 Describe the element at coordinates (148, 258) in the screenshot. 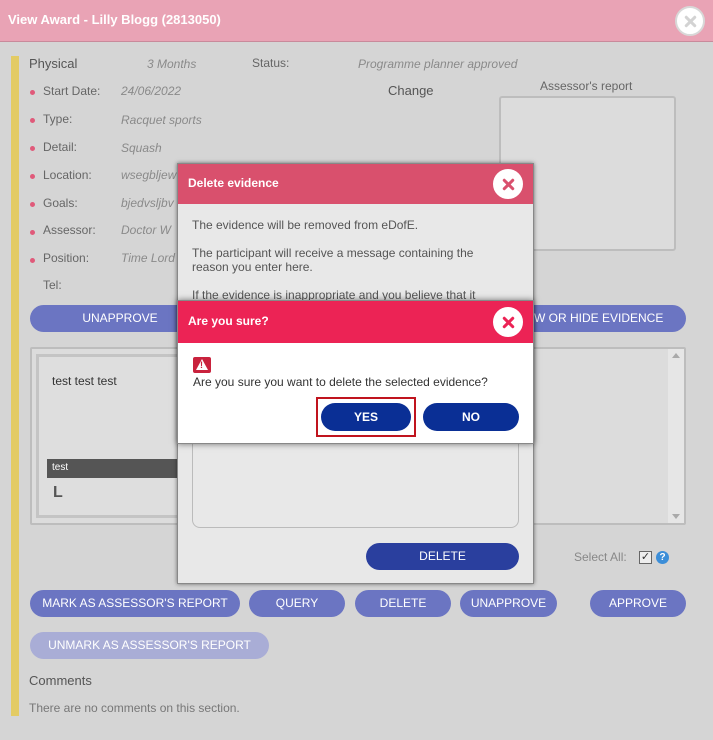

I see `field-value: Time Lord` at that location.